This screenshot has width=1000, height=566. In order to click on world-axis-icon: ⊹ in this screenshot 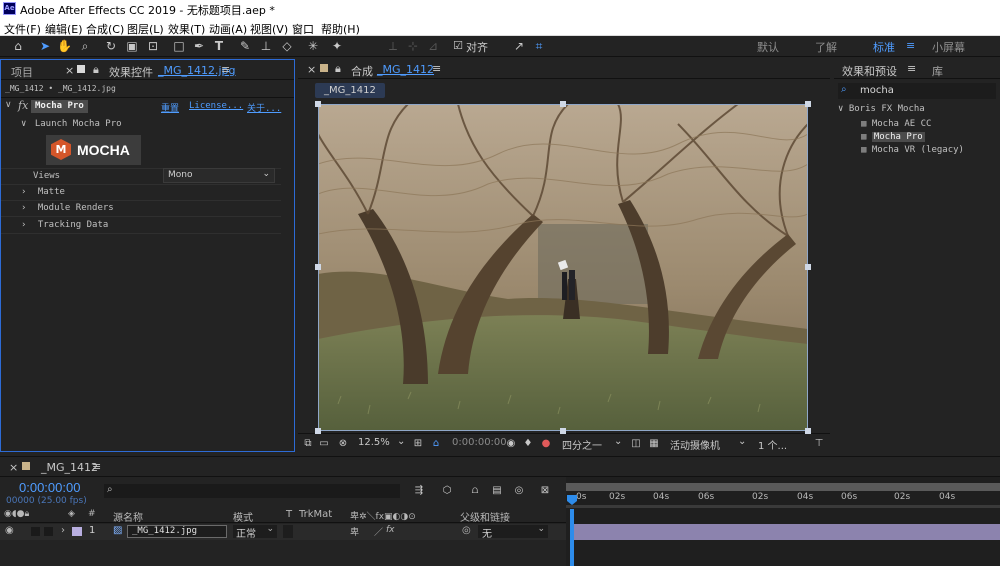, I will do `click(413, 46)`.